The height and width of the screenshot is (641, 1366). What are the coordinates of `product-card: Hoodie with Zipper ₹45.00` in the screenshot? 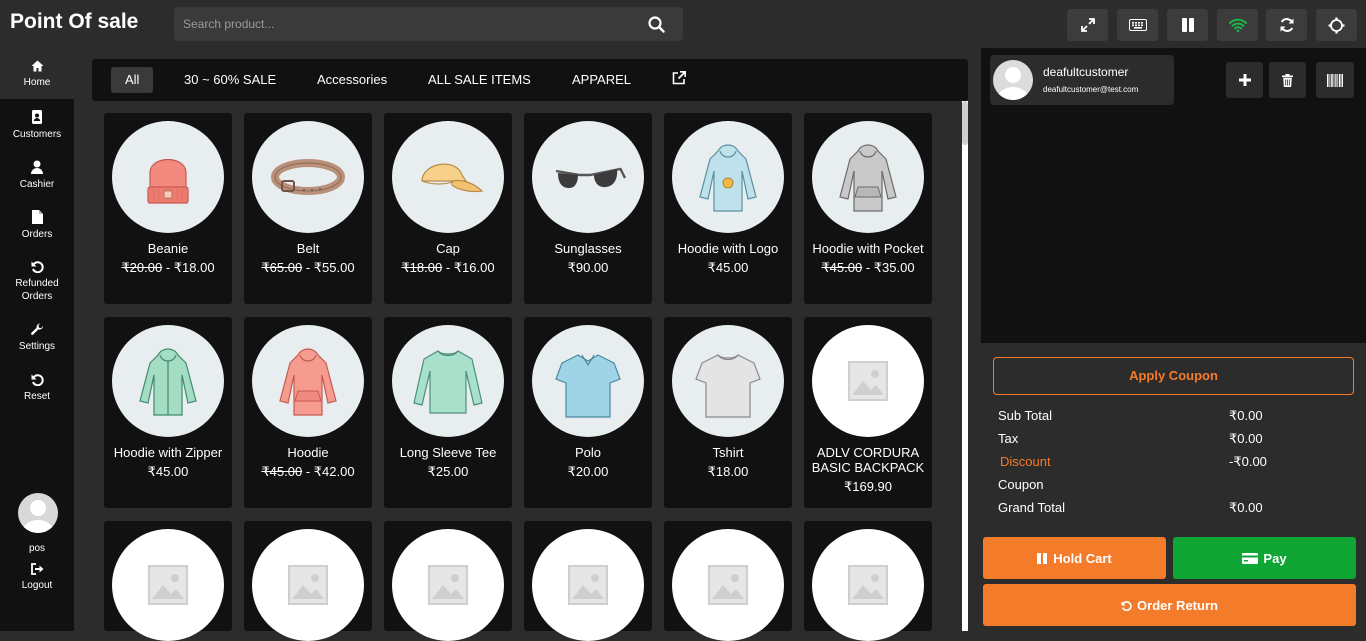 It's located at (168, 412).